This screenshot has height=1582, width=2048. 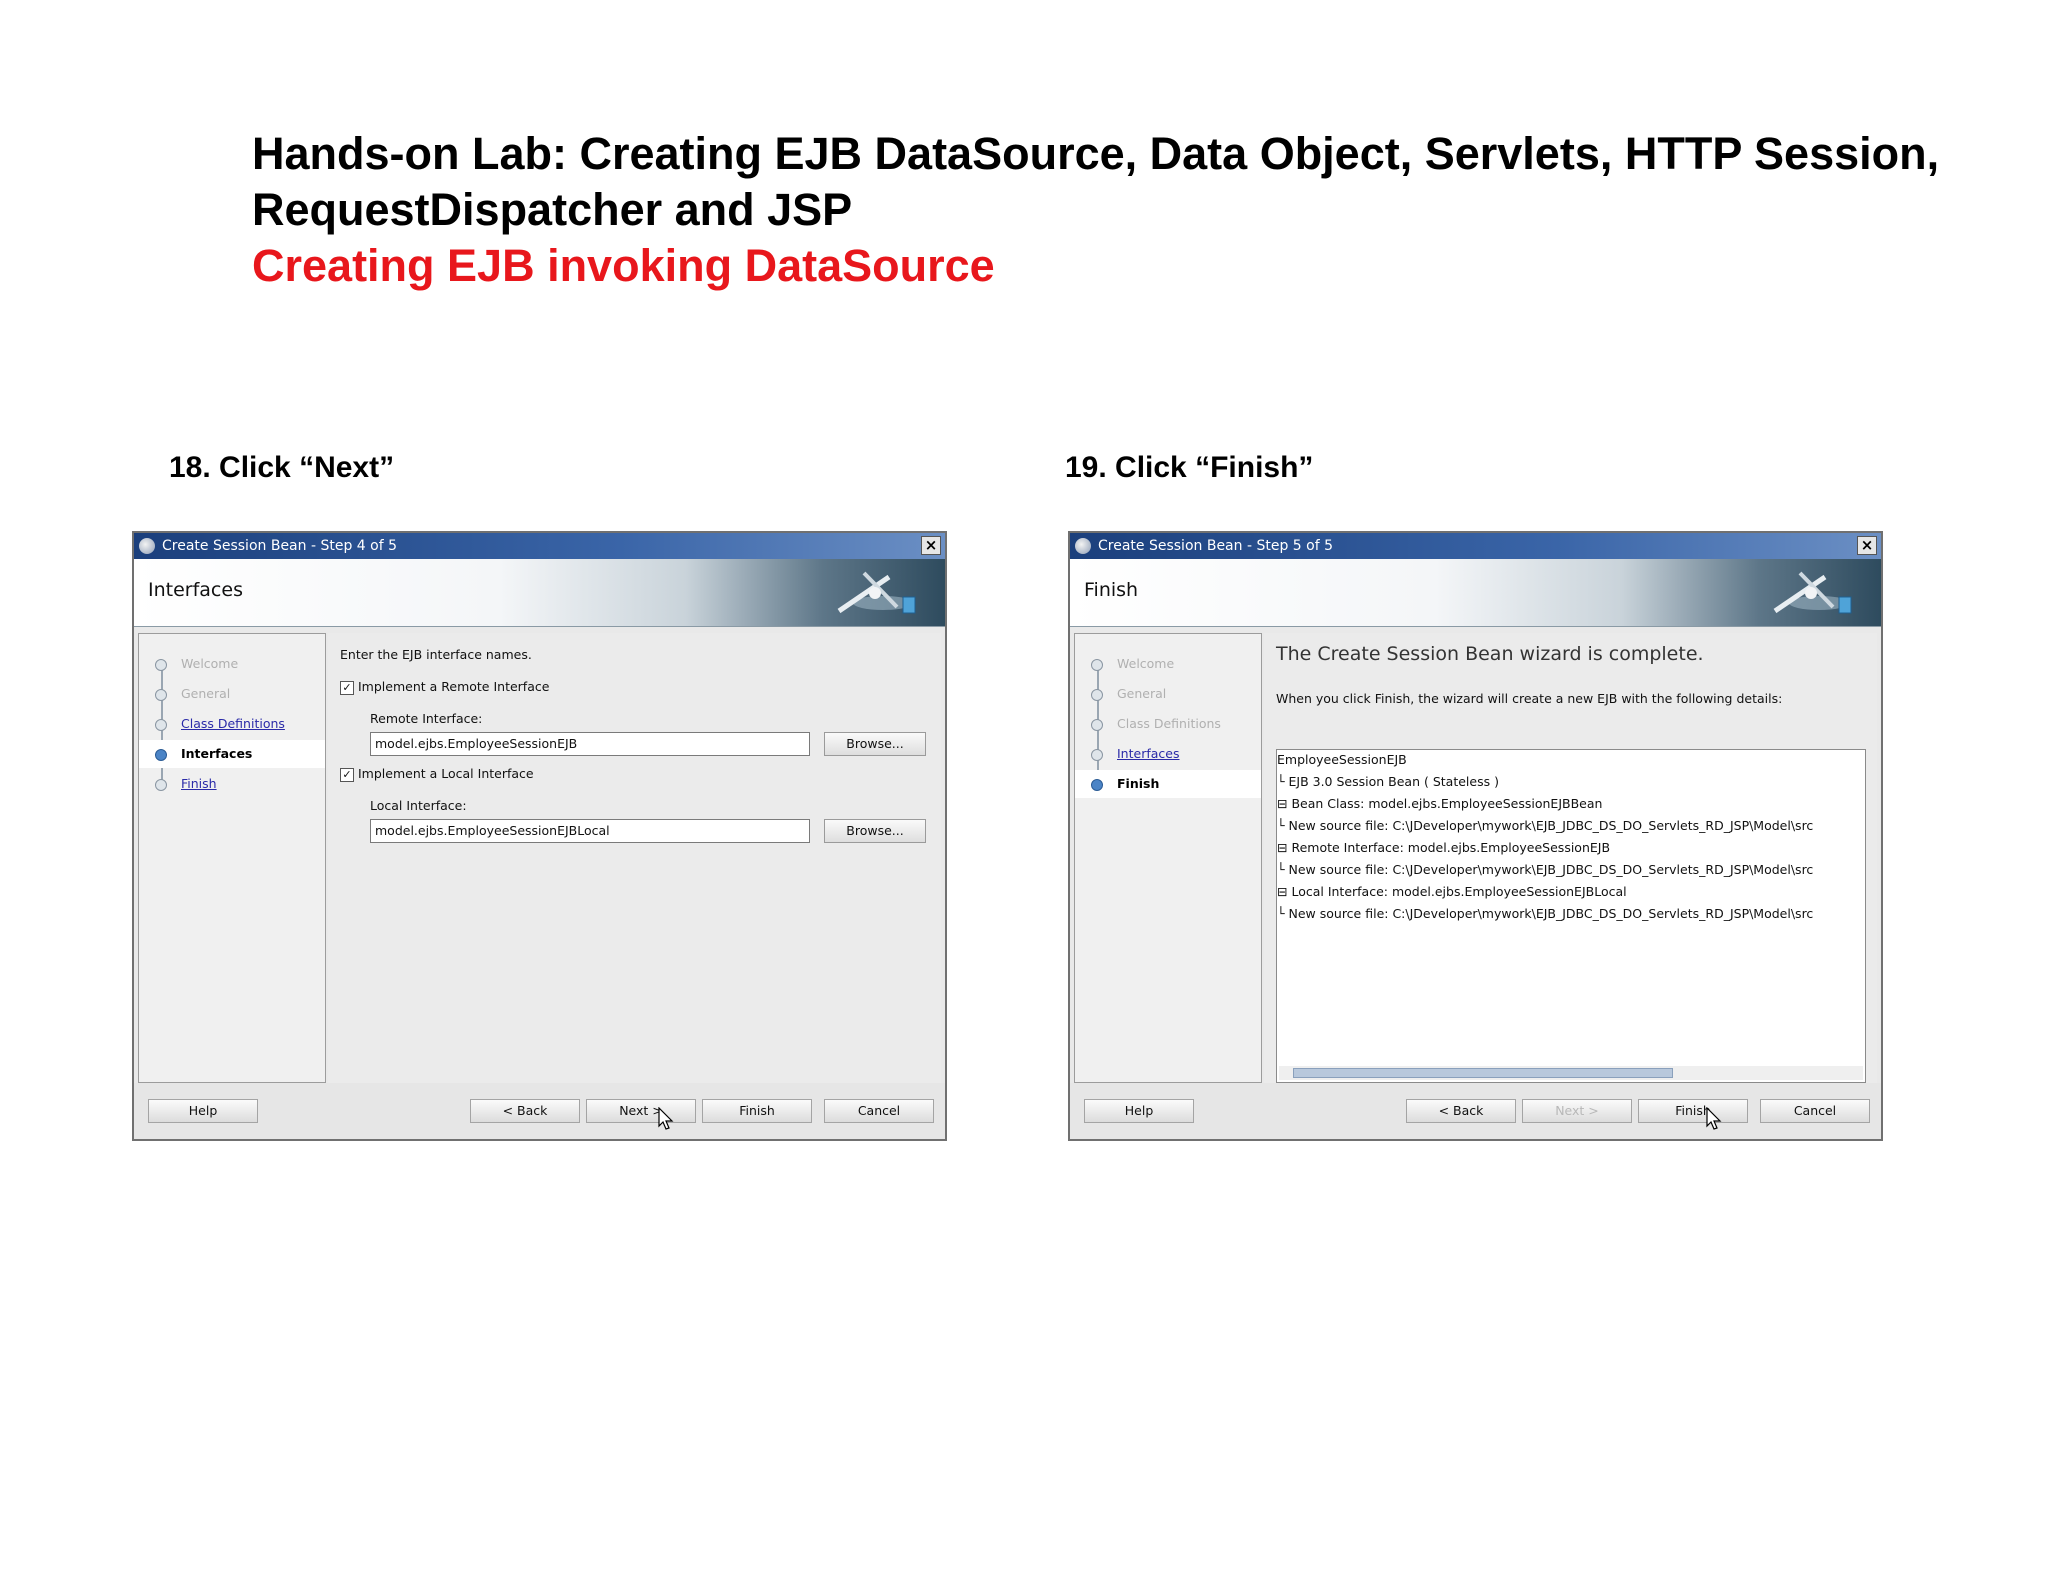 What do you see at coordinates (539, 593) in the screenshot?
I see `wizard-header: Interfaces` at bounding box center [539, 593].